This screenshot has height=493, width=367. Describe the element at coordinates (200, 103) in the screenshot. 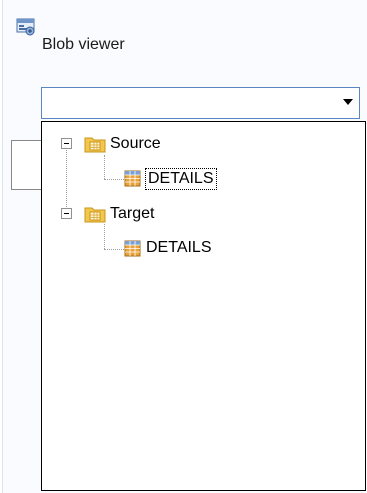

I see `blob-source-combo` at that location.